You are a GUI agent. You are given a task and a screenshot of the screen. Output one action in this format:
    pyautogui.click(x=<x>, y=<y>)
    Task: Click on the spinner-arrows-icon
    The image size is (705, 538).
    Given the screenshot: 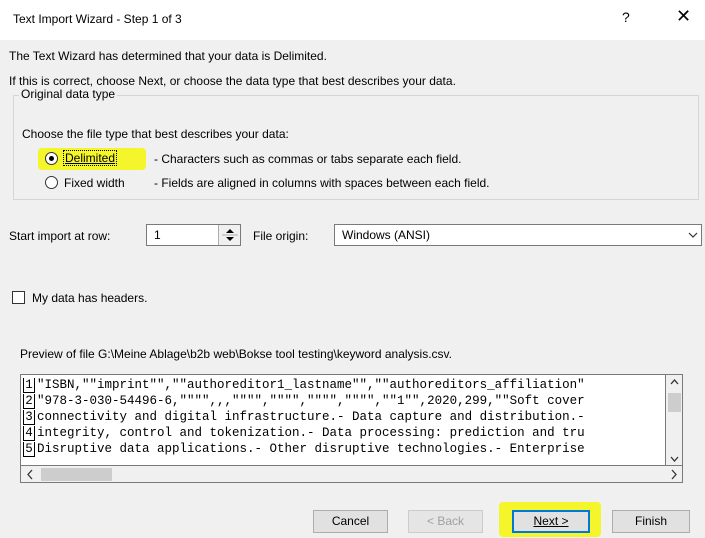 What is the action you would take?
    pyautogui.click(x=230, y=235)
    